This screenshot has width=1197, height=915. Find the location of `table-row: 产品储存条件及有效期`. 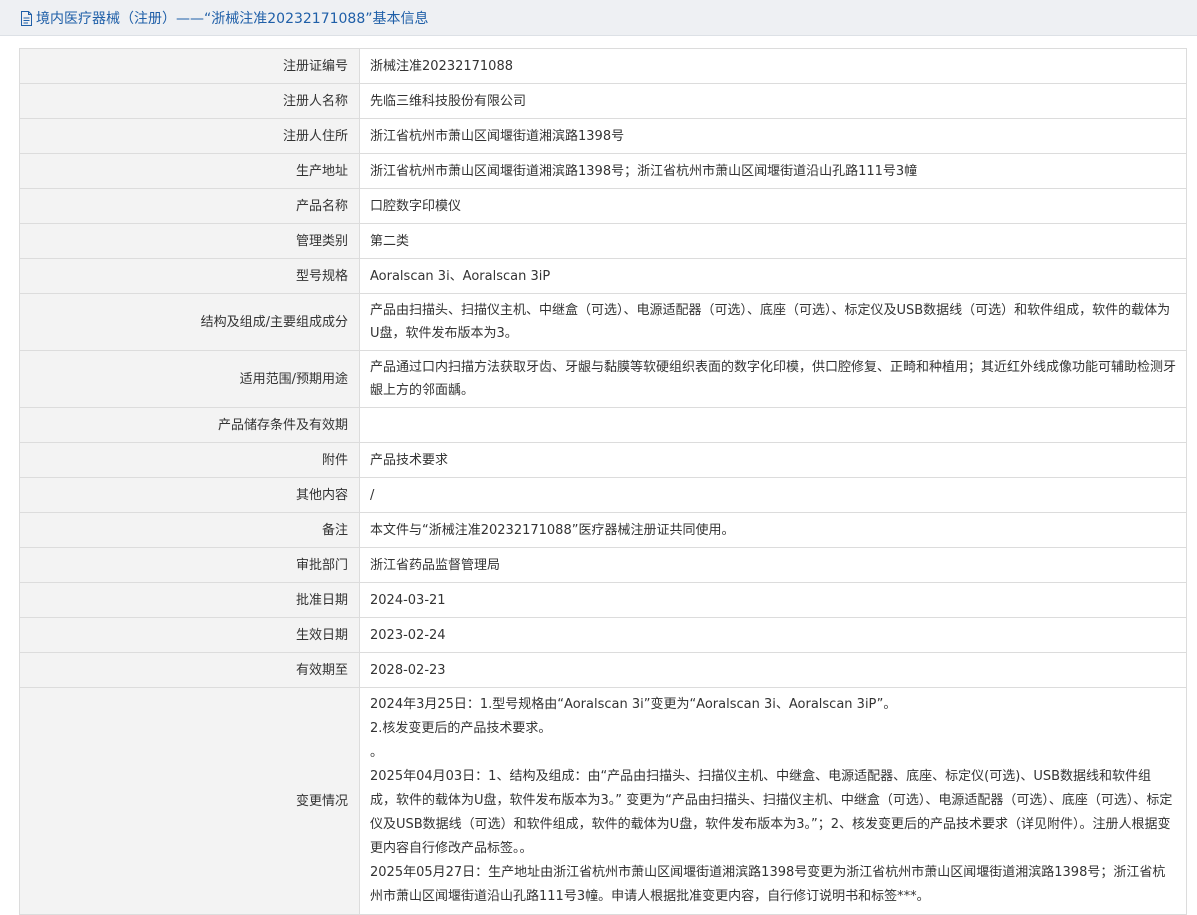

table-row: 产品储存条件及有效期 is located at coordinates (603, 425).